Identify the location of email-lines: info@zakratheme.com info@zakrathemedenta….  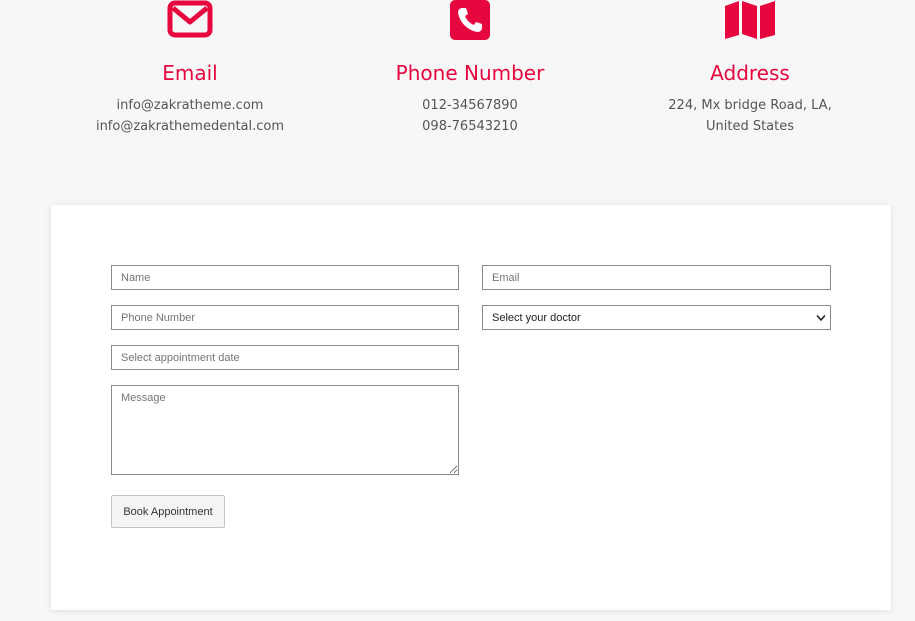
(190, 116).